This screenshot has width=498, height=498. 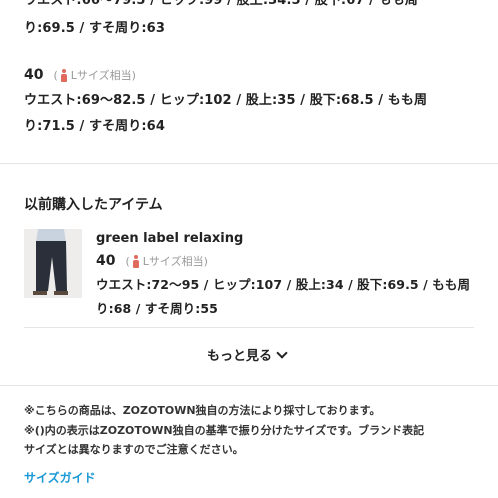 I want to click on pants-image, so click(x=53, y=263).